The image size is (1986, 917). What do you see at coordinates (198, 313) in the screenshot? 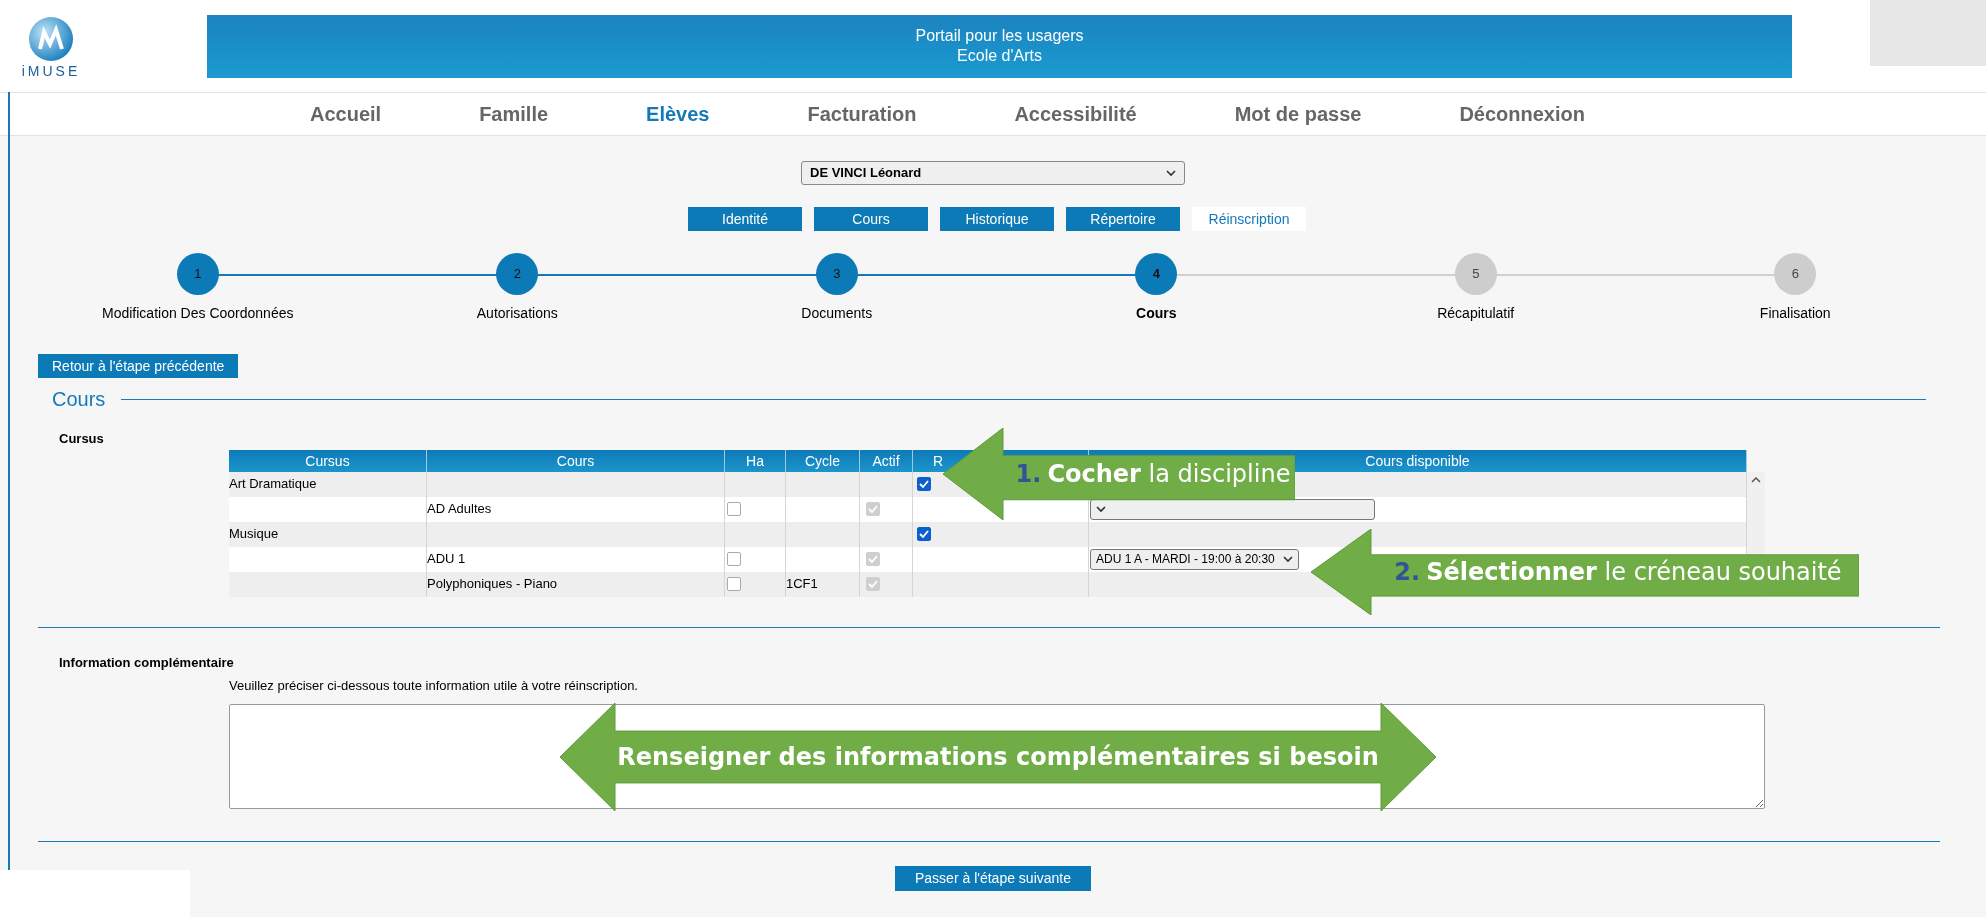
I see `step-label: Modification Des Coordonnées` at bounding box center [198, 313].